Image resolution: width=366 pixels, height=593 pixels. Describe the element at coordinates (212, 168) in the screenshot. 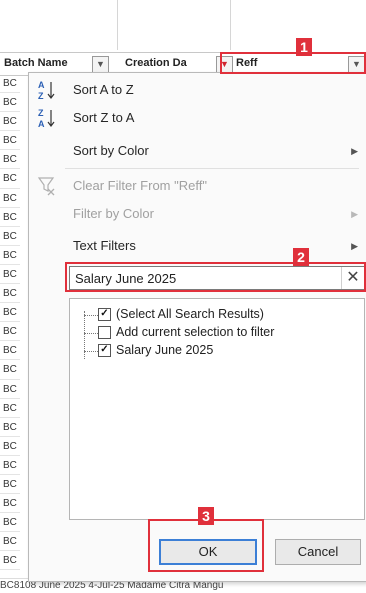

I see `menu-separator` at that location.